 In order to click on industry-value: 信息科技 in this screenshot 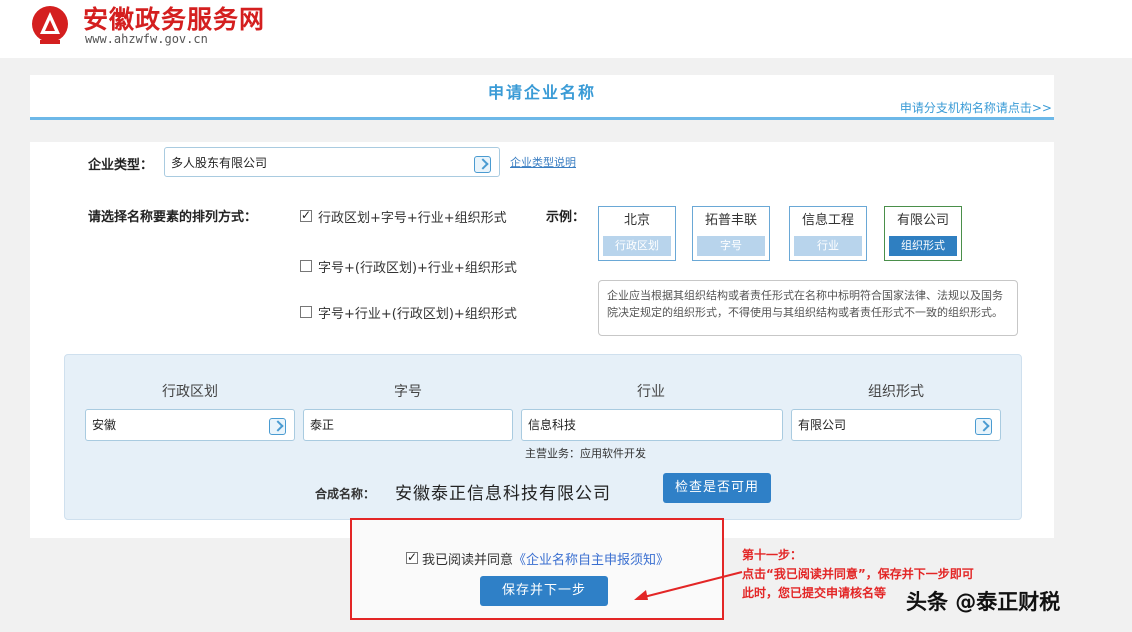, I will do `click(552, 425)`.